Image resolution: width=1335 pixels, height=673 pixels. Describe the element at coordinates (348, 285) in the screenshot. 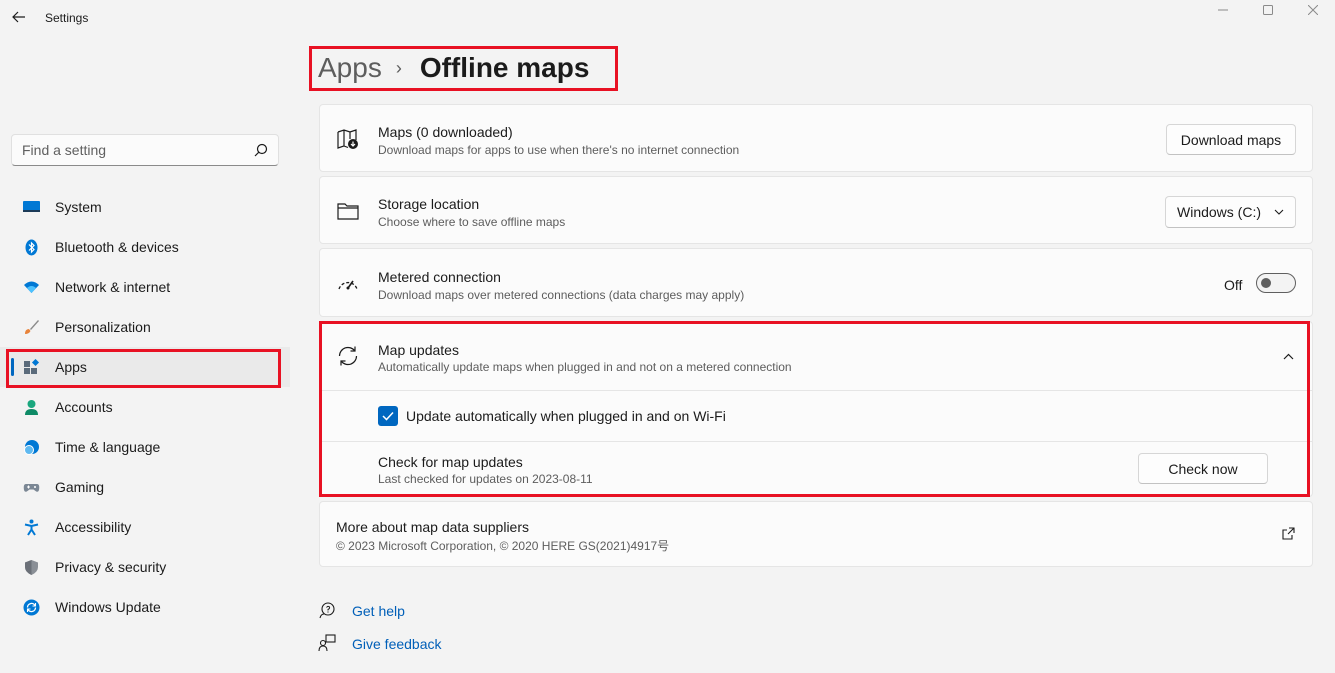

I see `gauge-icon` at that location.